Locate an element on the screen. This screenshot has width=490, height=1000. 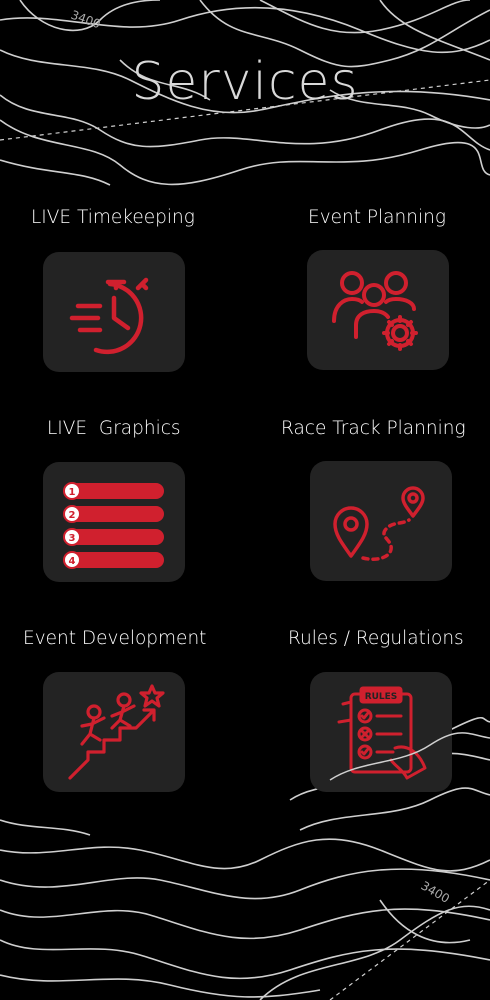
service-label-live-timekeeping: LIVE Timekeeping is located at coordinates (113, 217).